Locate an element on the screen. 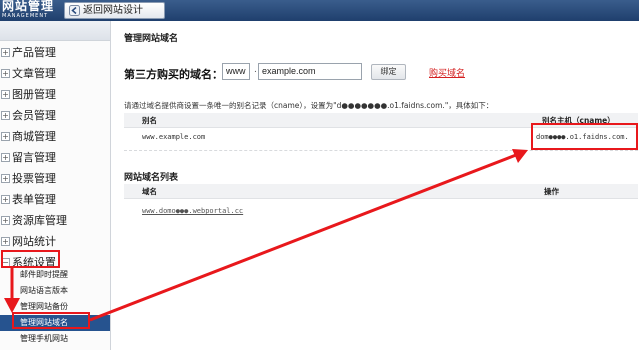 This screenshot has height=350, width=639. sidebar-item-articles: + 文章管理 is located at coordinates (55, 73).